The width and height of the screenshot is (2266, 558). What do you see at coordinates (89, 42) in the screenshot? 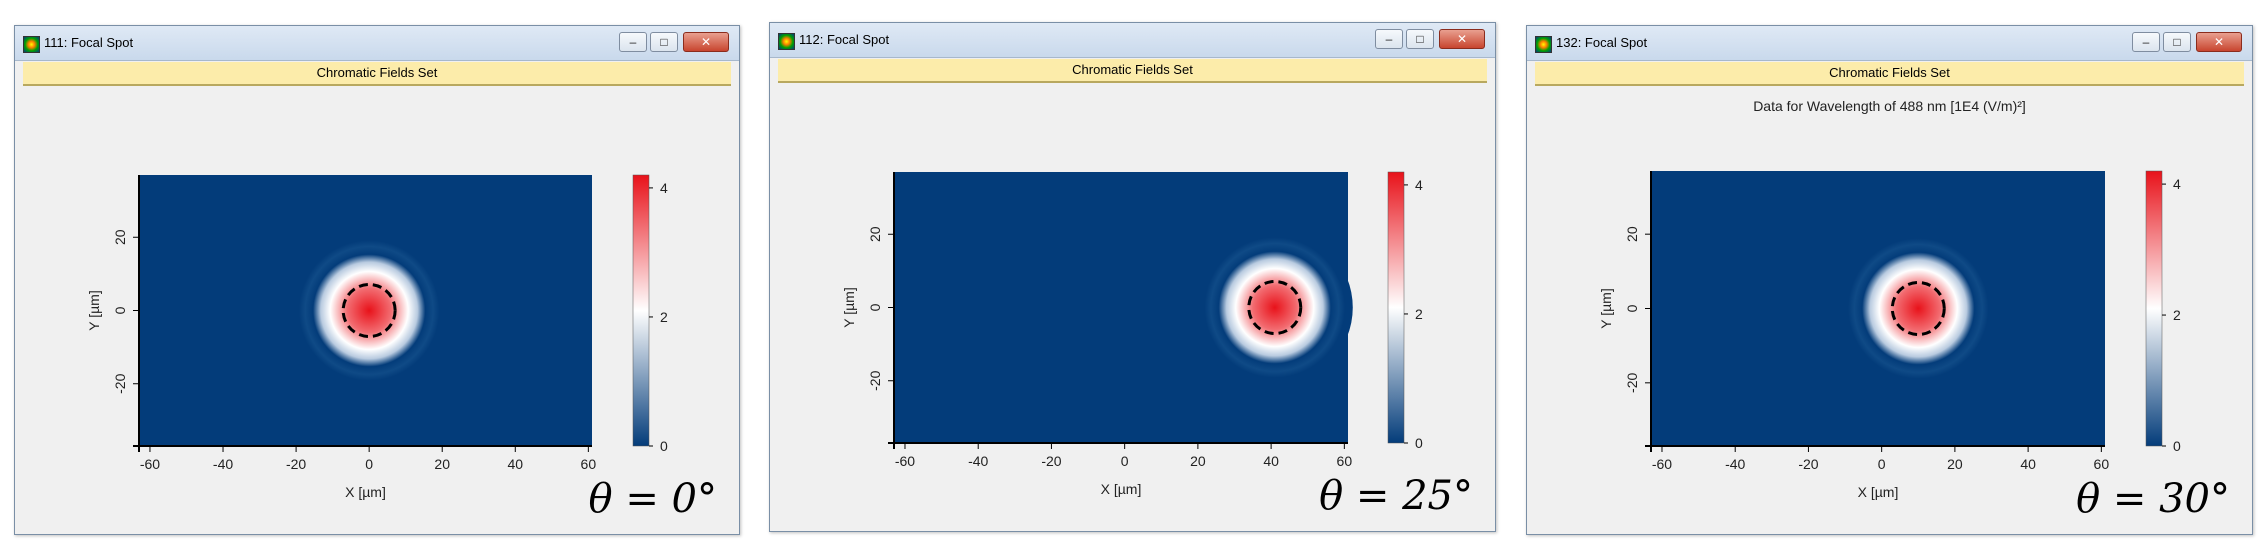
I see `window-title: 111: Focal Spot` at bounding box center [89, 42].